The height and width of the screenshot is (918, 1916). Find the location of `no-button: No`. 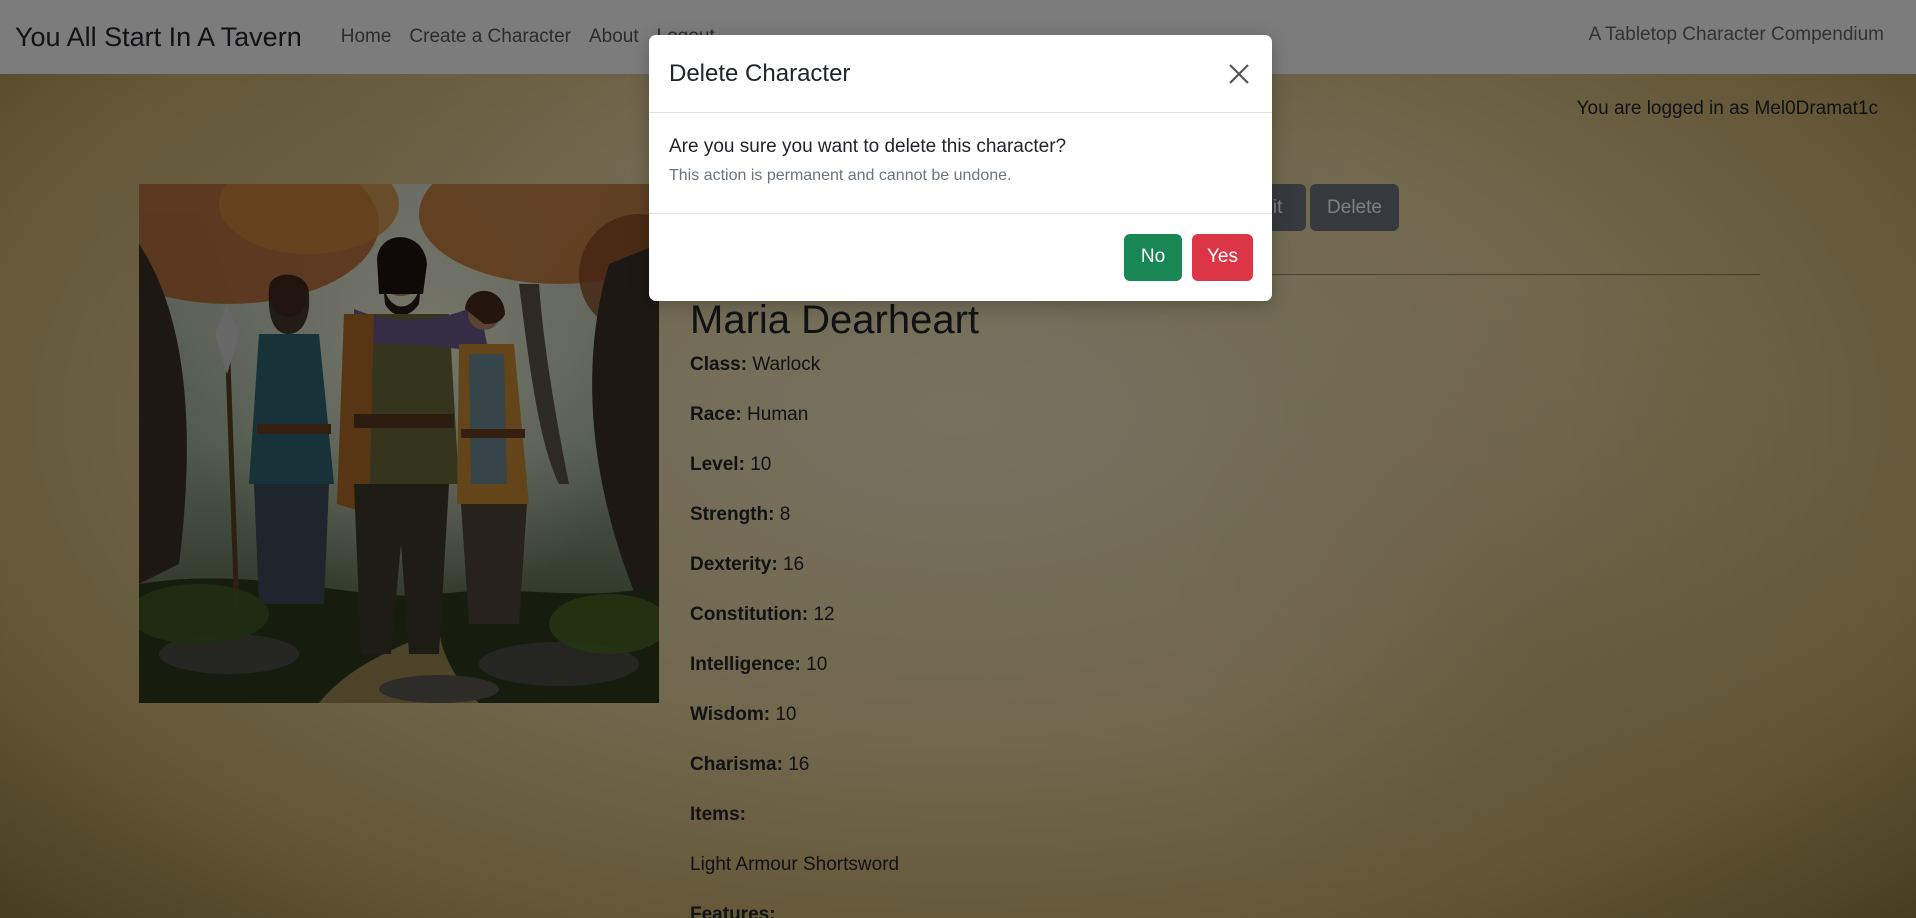

no-button: No is located at coordinates (1153, 257).